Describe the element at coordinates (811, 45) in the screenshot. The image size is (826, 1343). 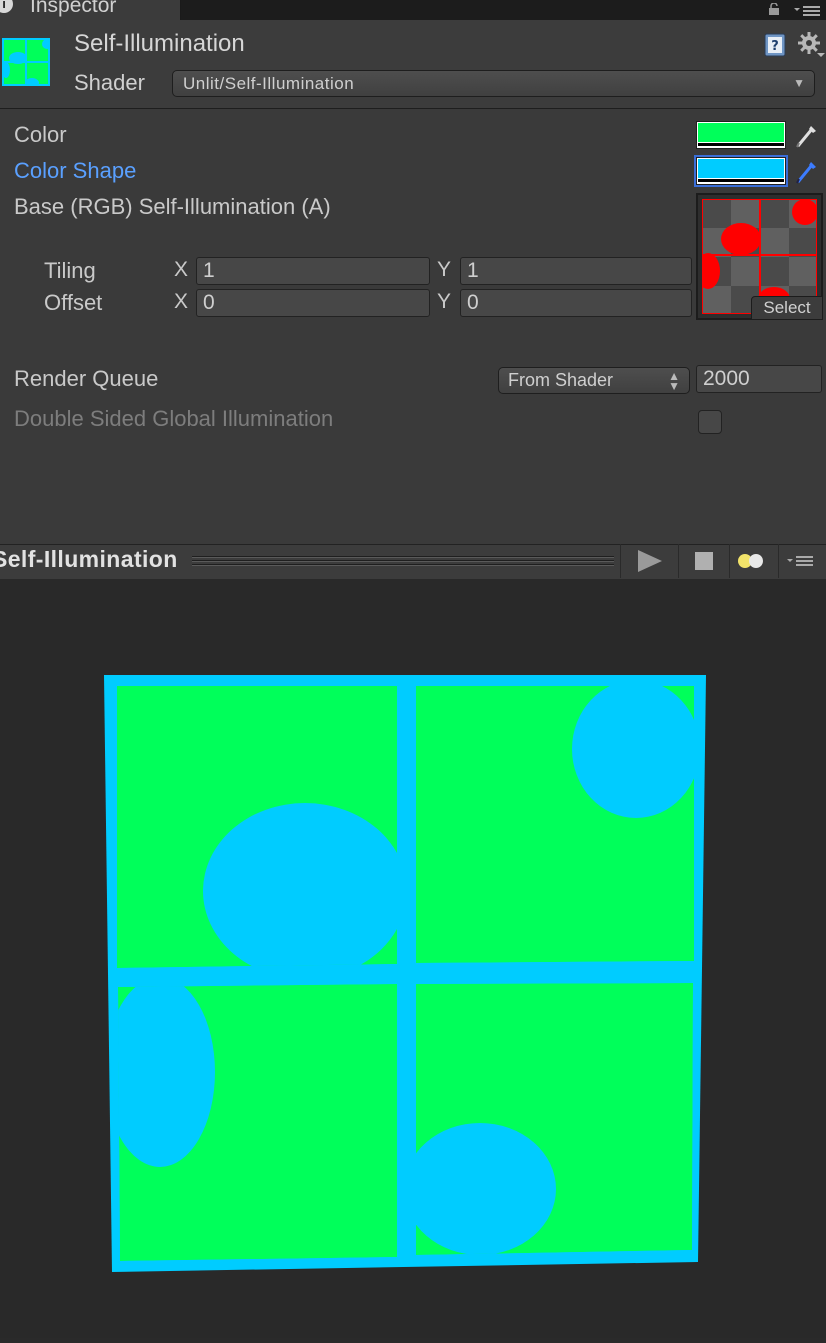
I see `gear-icon` at that location.